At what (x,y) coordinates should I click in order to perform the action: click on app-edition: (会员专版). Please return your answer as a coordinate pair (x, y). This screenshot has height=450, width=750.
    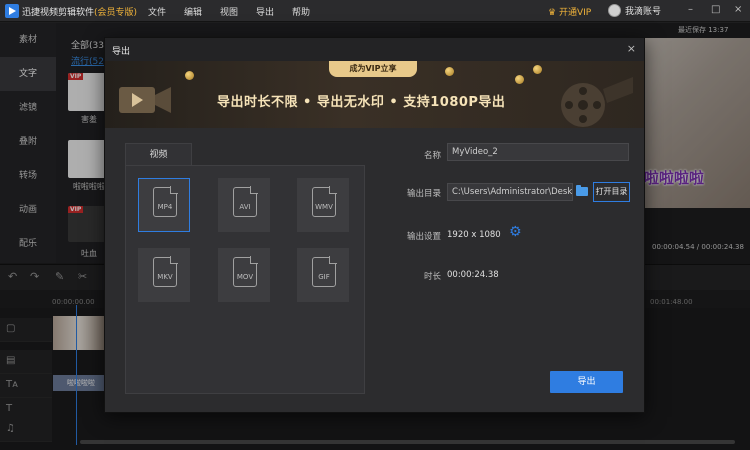
    Looking at the image, I should click on (116, 13).